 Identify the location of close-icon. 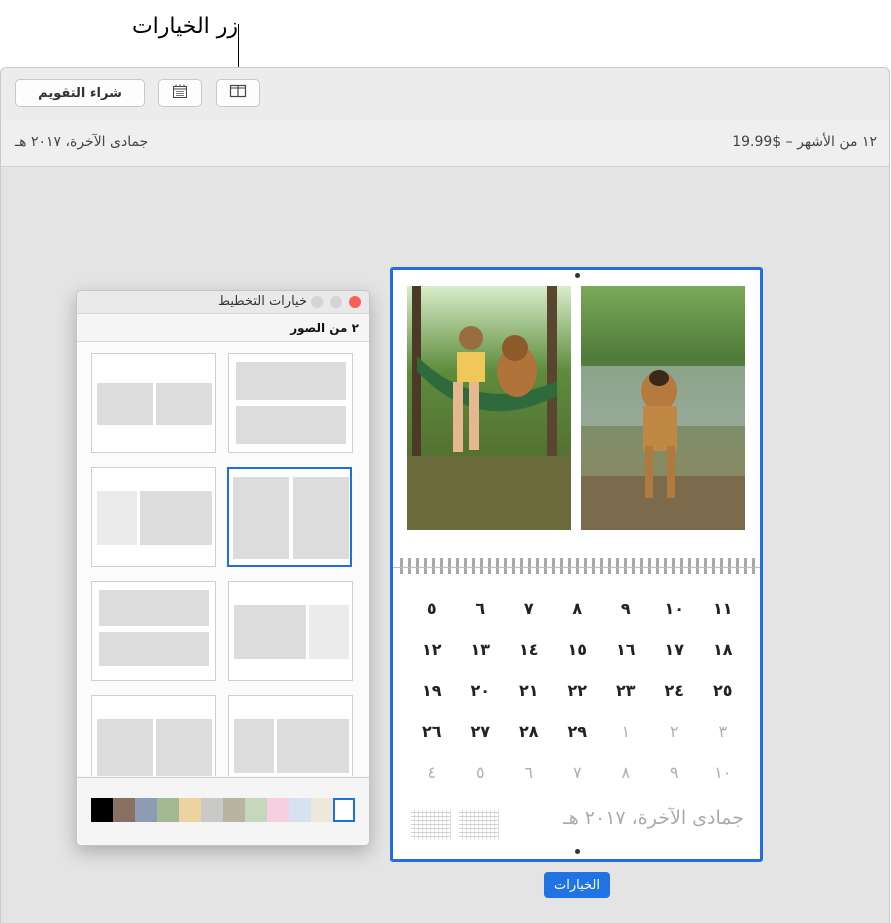
(355, 302).